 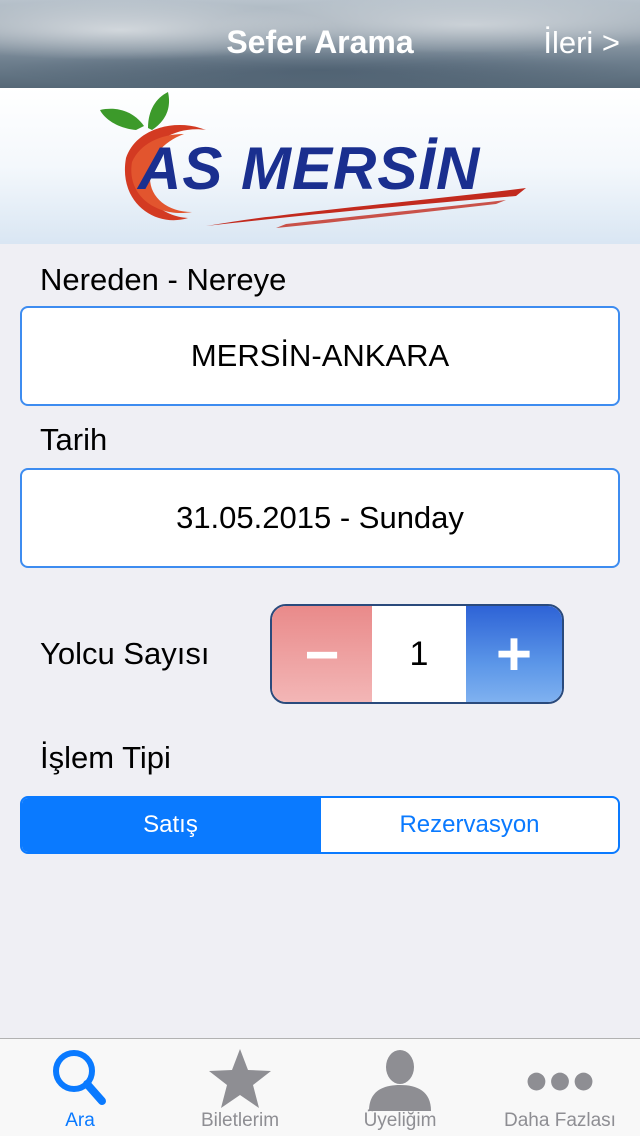 I want to click on navigation-bar: Sefer Arama İleri >, so click(x=320, y=44).